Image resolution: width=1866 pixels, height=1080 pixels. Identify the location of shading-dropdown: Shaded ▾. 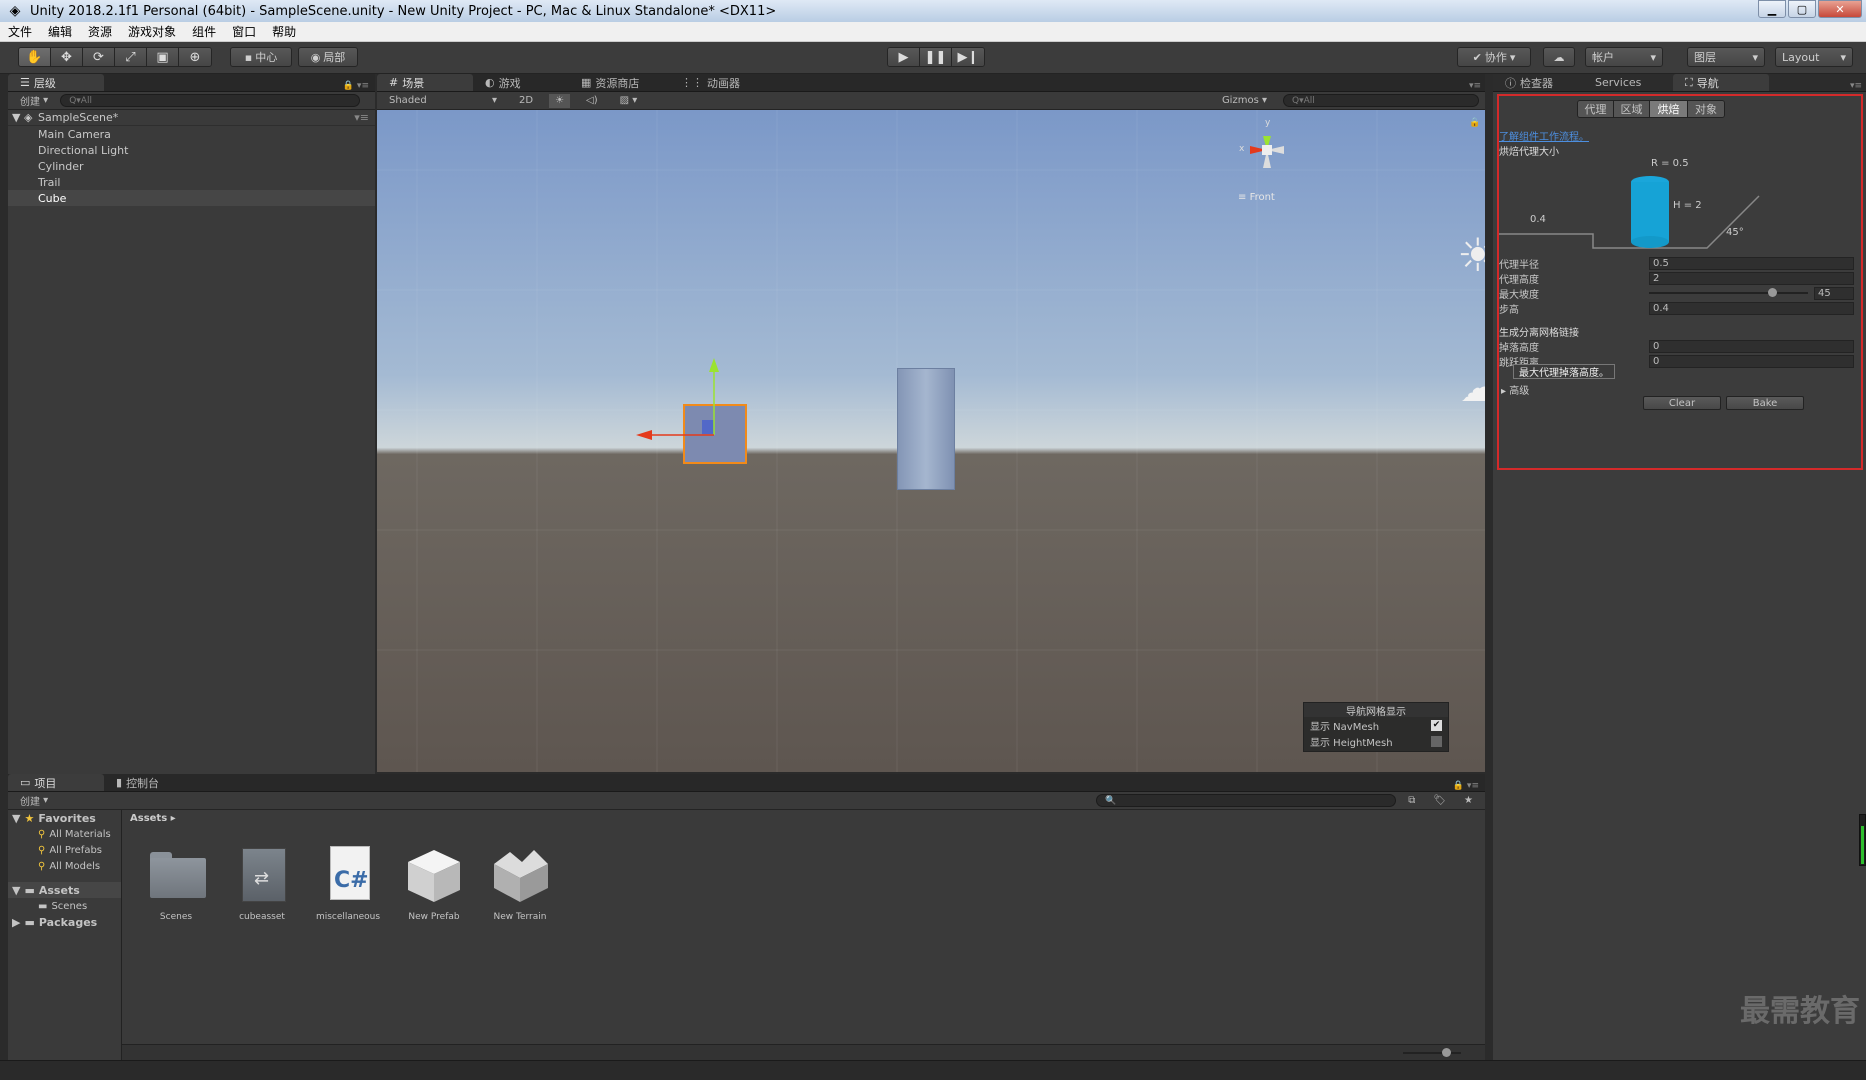
(443, 101).